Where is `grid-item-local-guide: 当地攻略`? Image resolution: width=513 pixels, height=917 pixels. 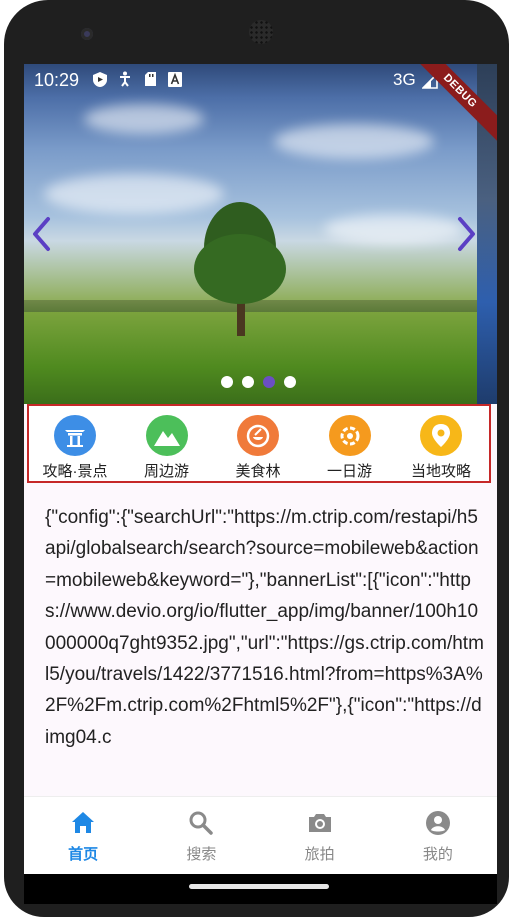
grid-item-local-guide: 当地攻略 is located at coordinates (441, 443).